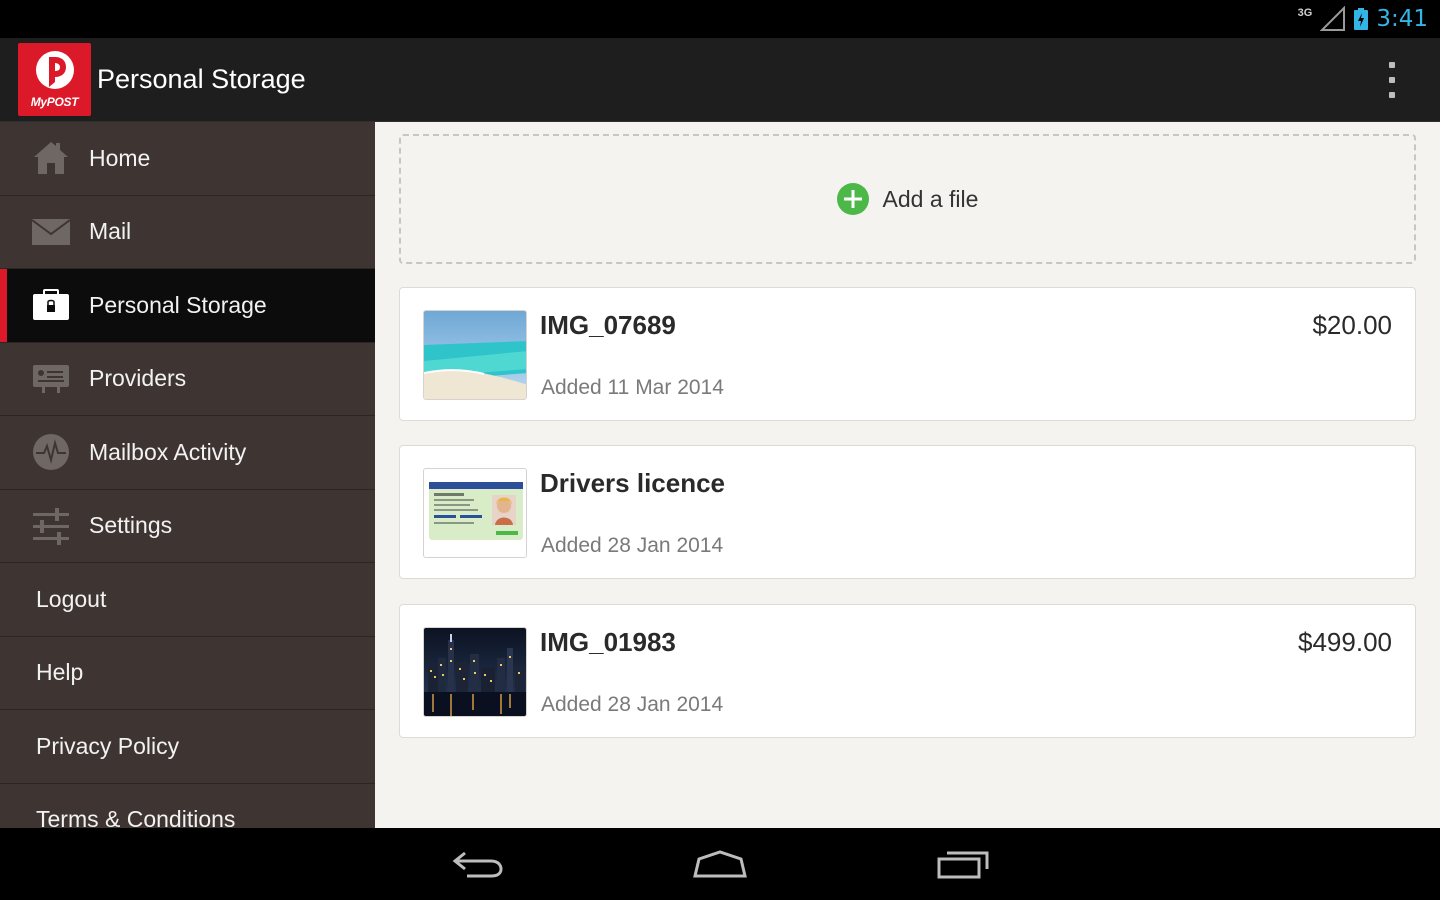 This screenshot has height=900, width=1440. Describe the element at coordinates (907, 512) in the screenshot. I see `file-card: Drivers licence Added 28 Jan 2014` at that location.